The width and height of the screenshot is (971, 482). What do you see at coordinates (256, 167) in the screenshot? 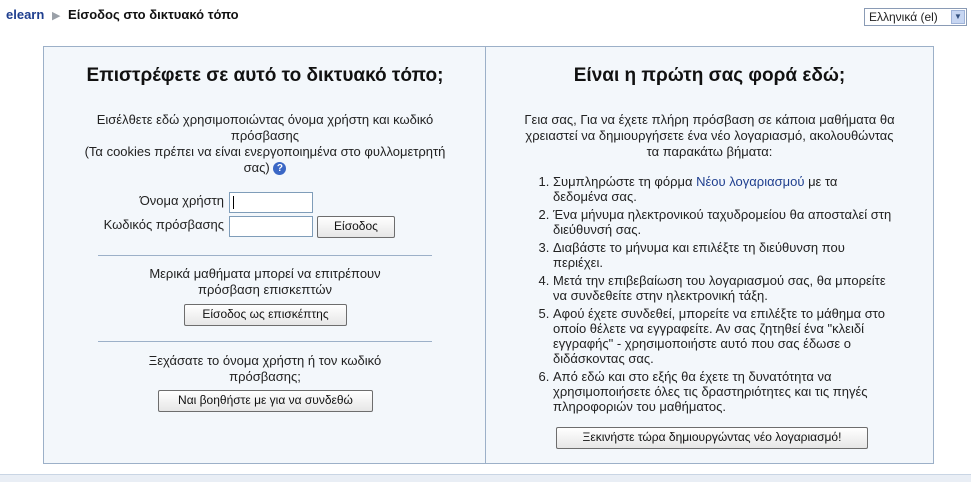
I see `login-intro-line-text: σας)` at bounding box center [256, 167].